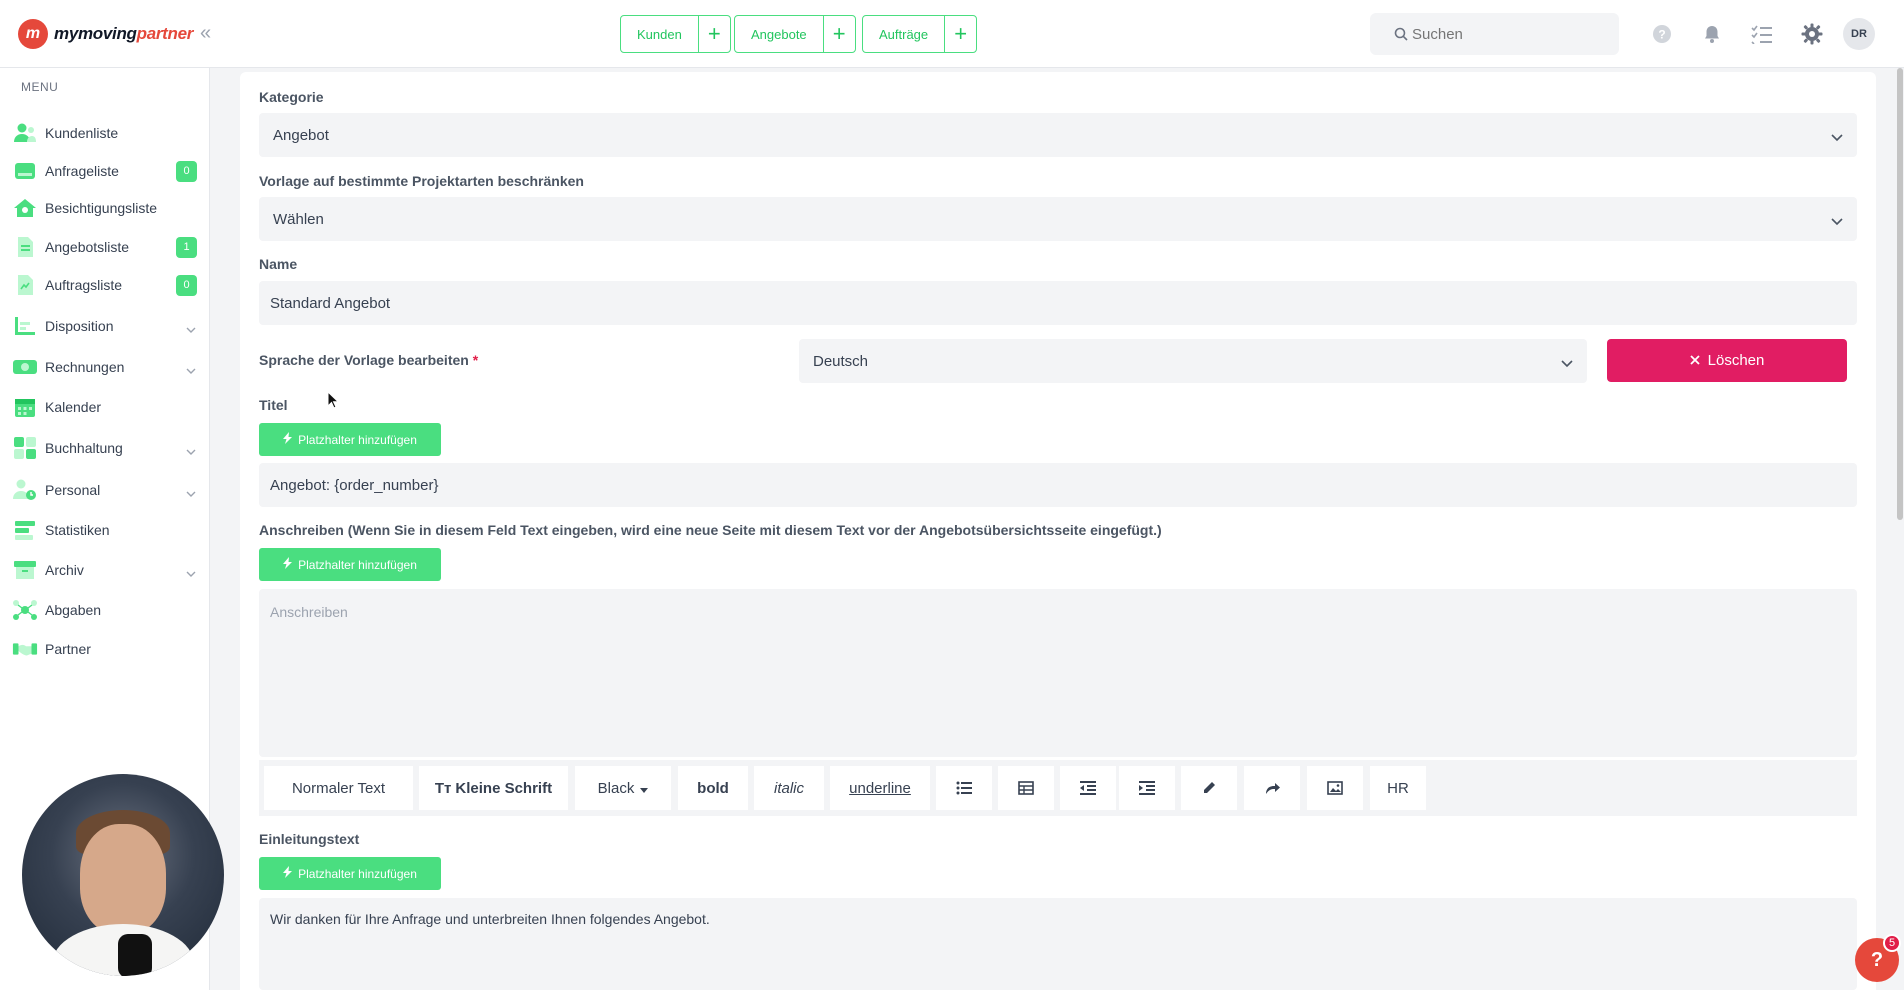 This screenshot has width=1904, height=990. I want to click on close-icon, so click(1695, 360).